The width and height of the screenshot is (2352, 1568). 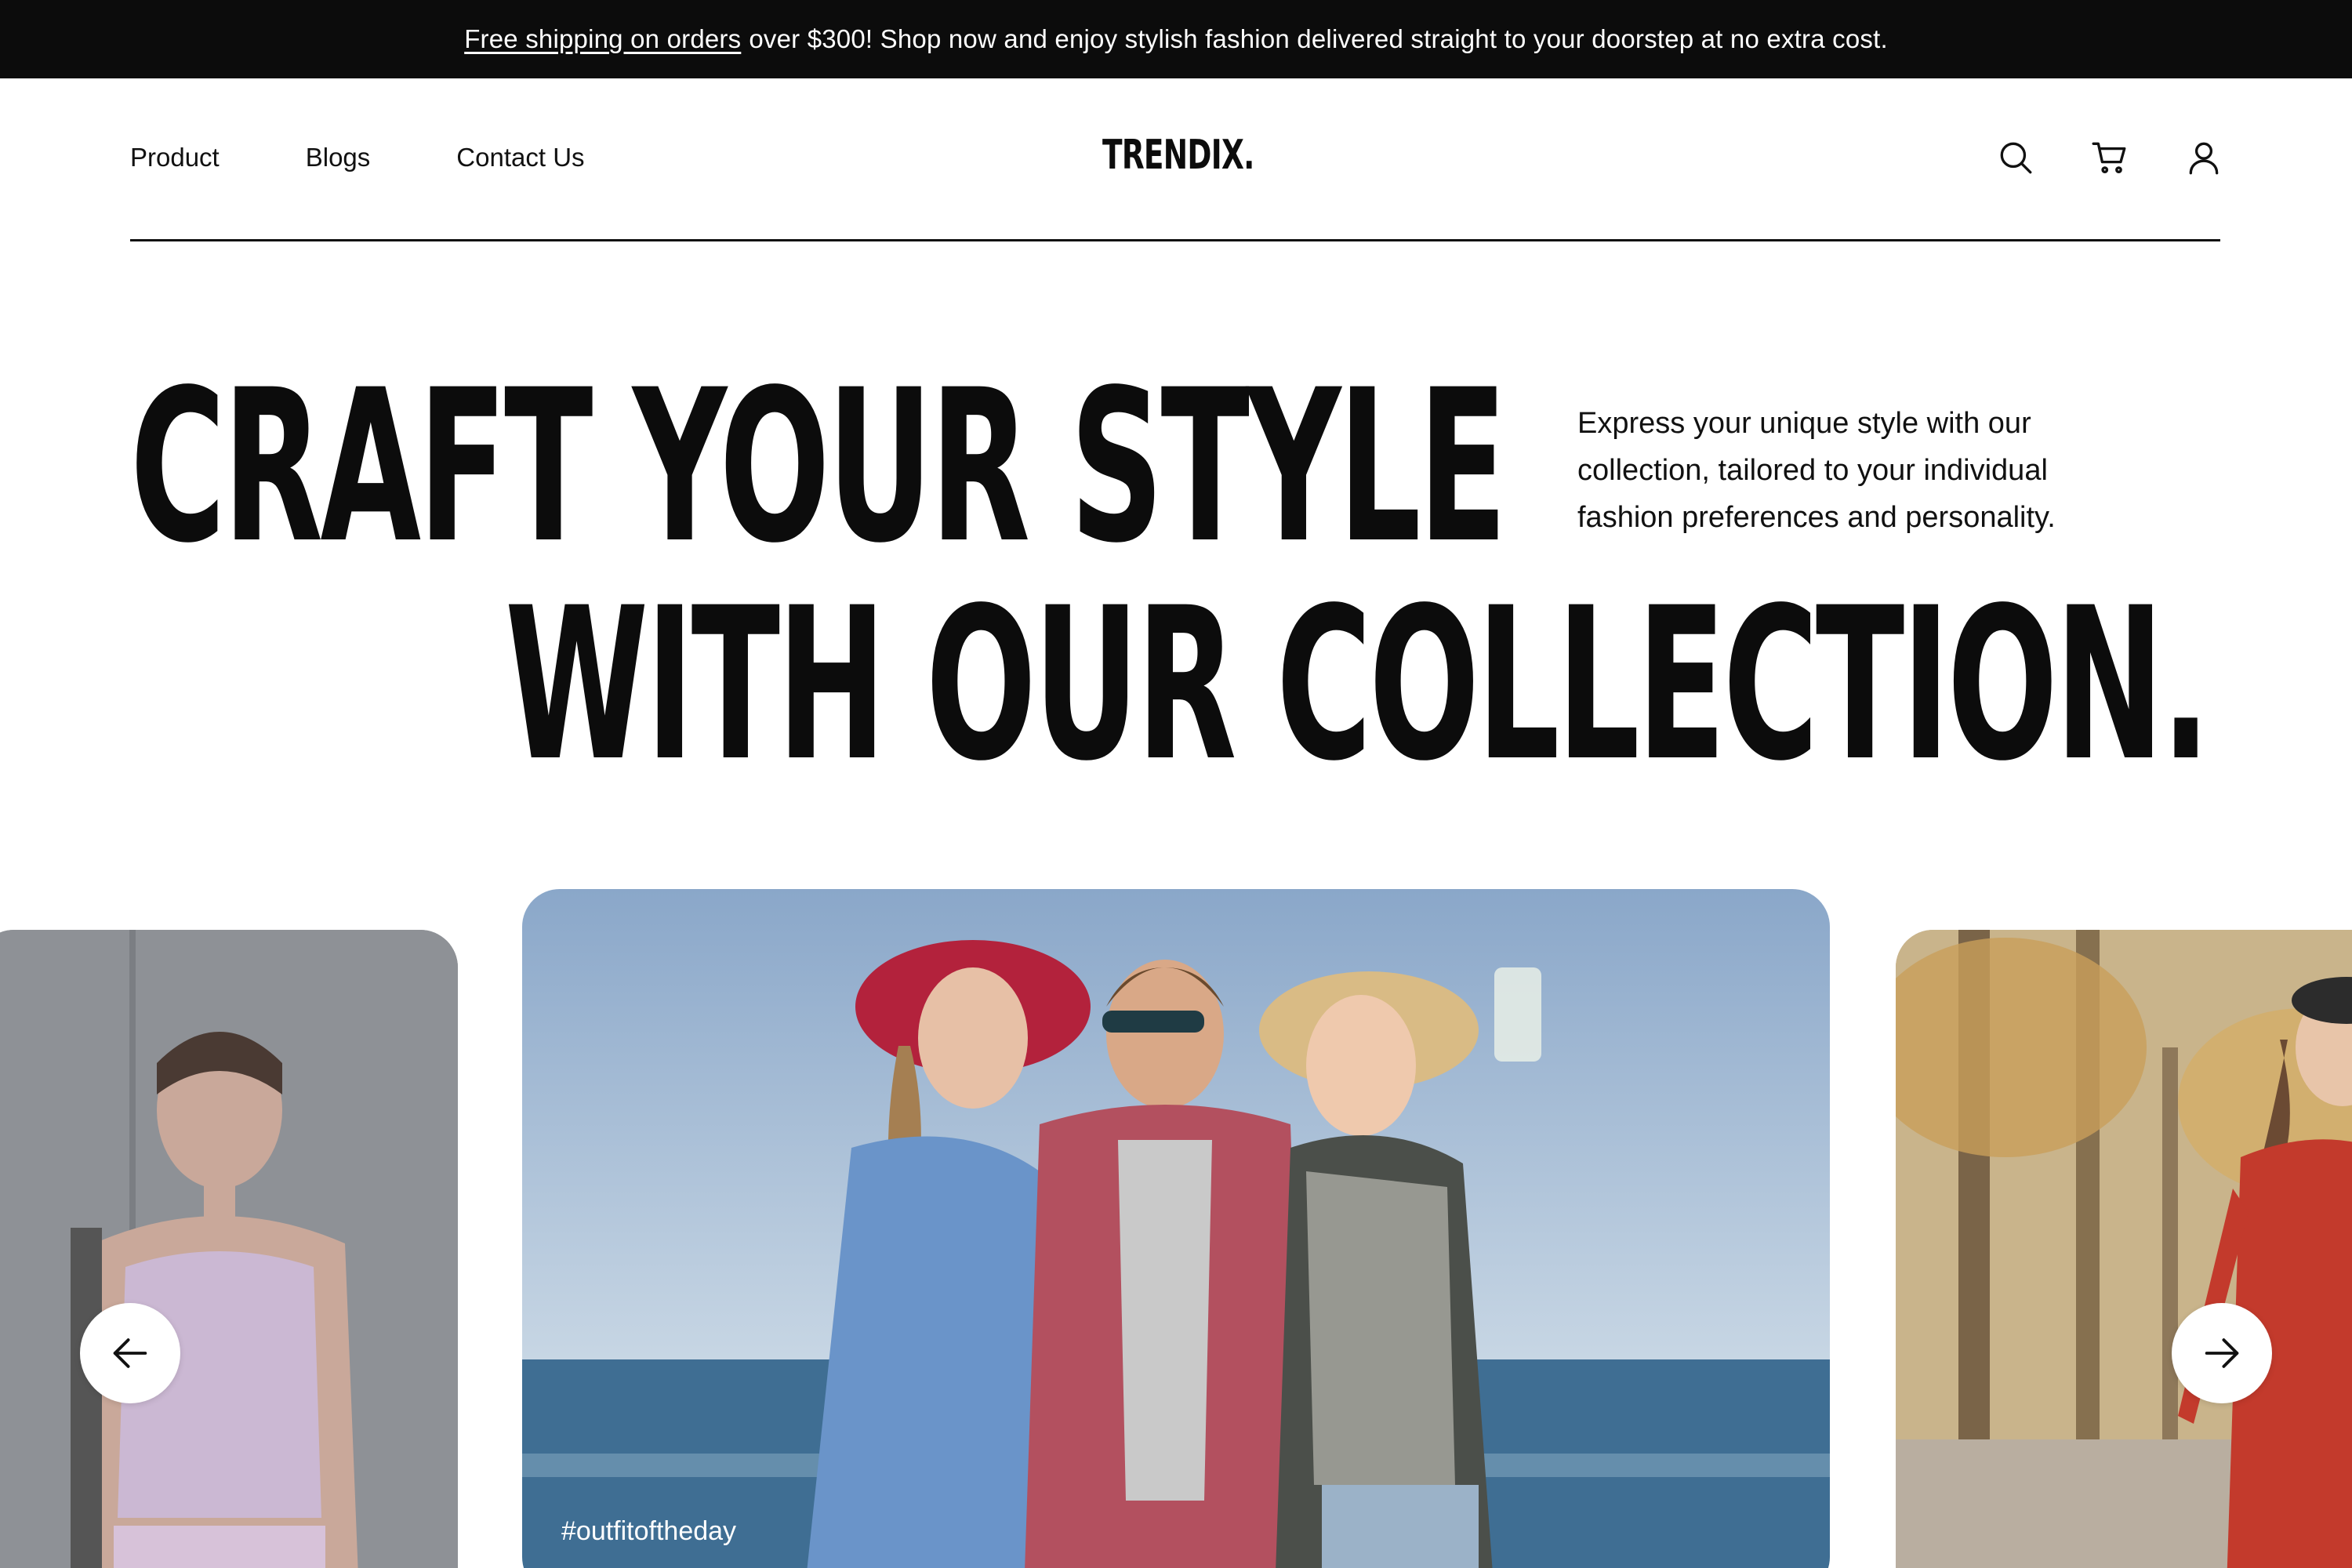 I want to click on search-icon, so click(x=2015, y=157).